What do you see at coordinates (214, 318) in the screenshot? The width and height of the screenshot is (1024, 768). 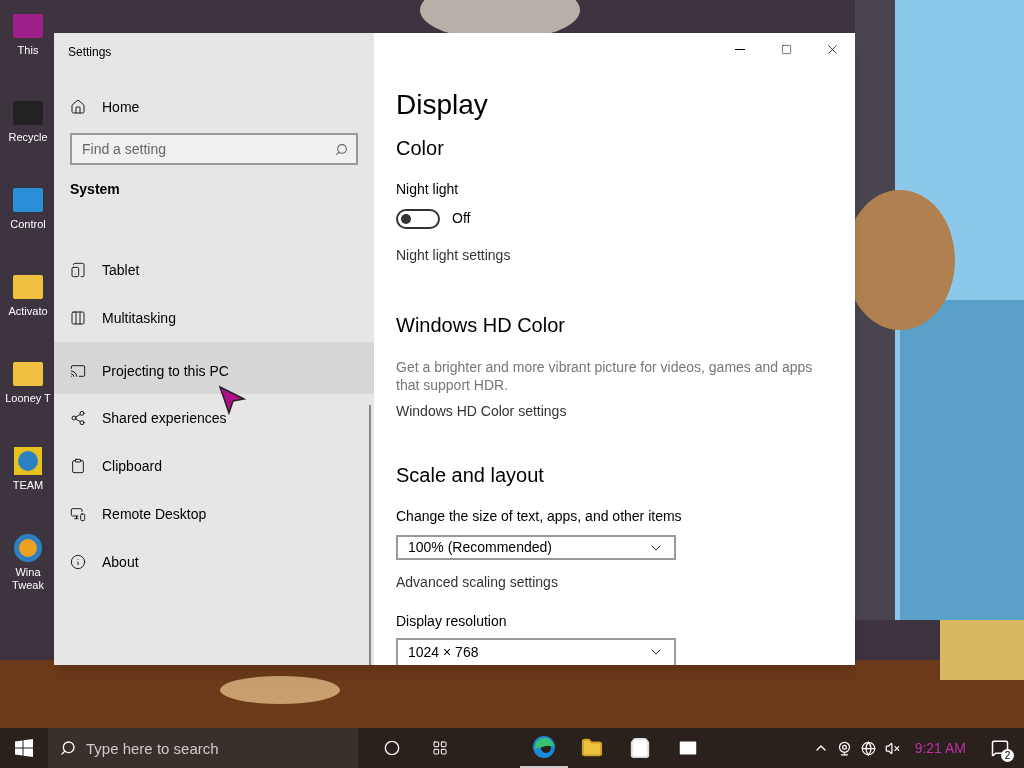 I see `sidebar-item: Multitasking` at bounding box center [214, 318].